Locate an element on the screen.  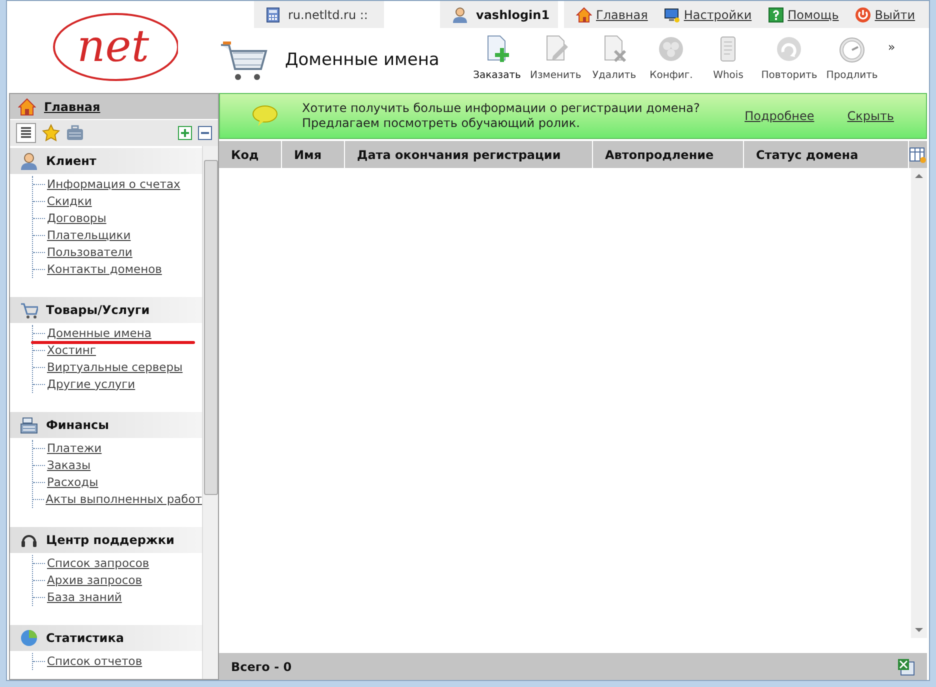
sidebar-link: Список отчетов is located at coordinates (94, 661).